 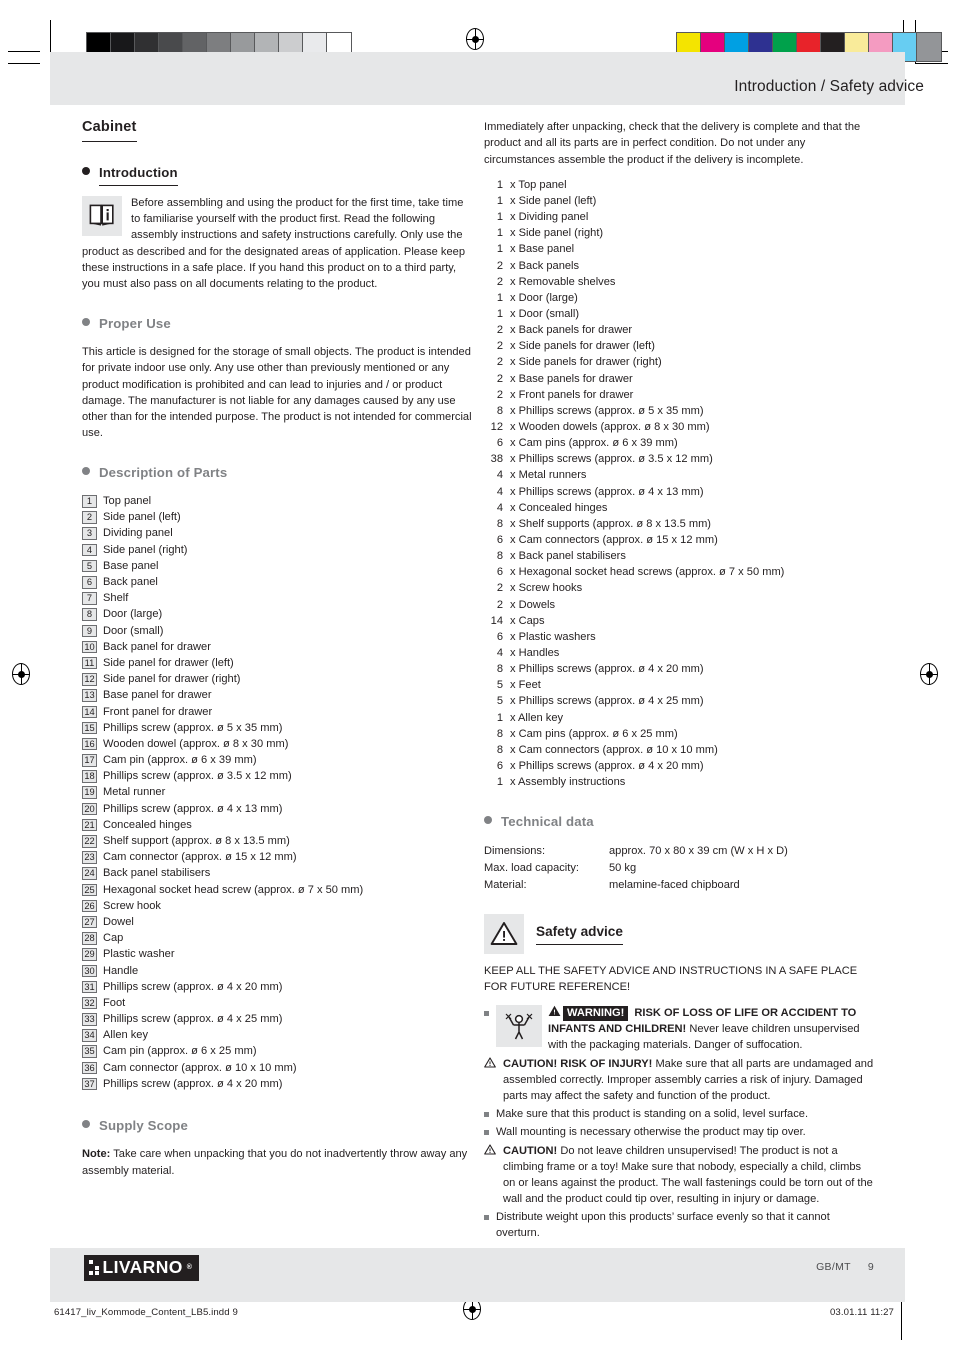 What do you see at coordinates (126, 1035) in the screenshot?
I see `part-label: Allen key` at bounding box center [126, 1035].